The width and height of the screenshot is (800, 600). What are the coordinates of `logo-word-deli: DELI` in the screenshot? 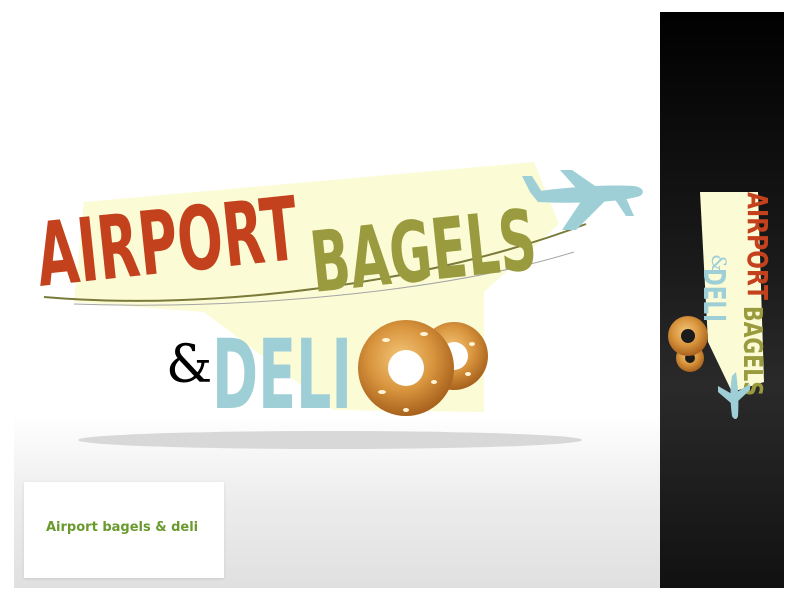 It's located at (282, 375).